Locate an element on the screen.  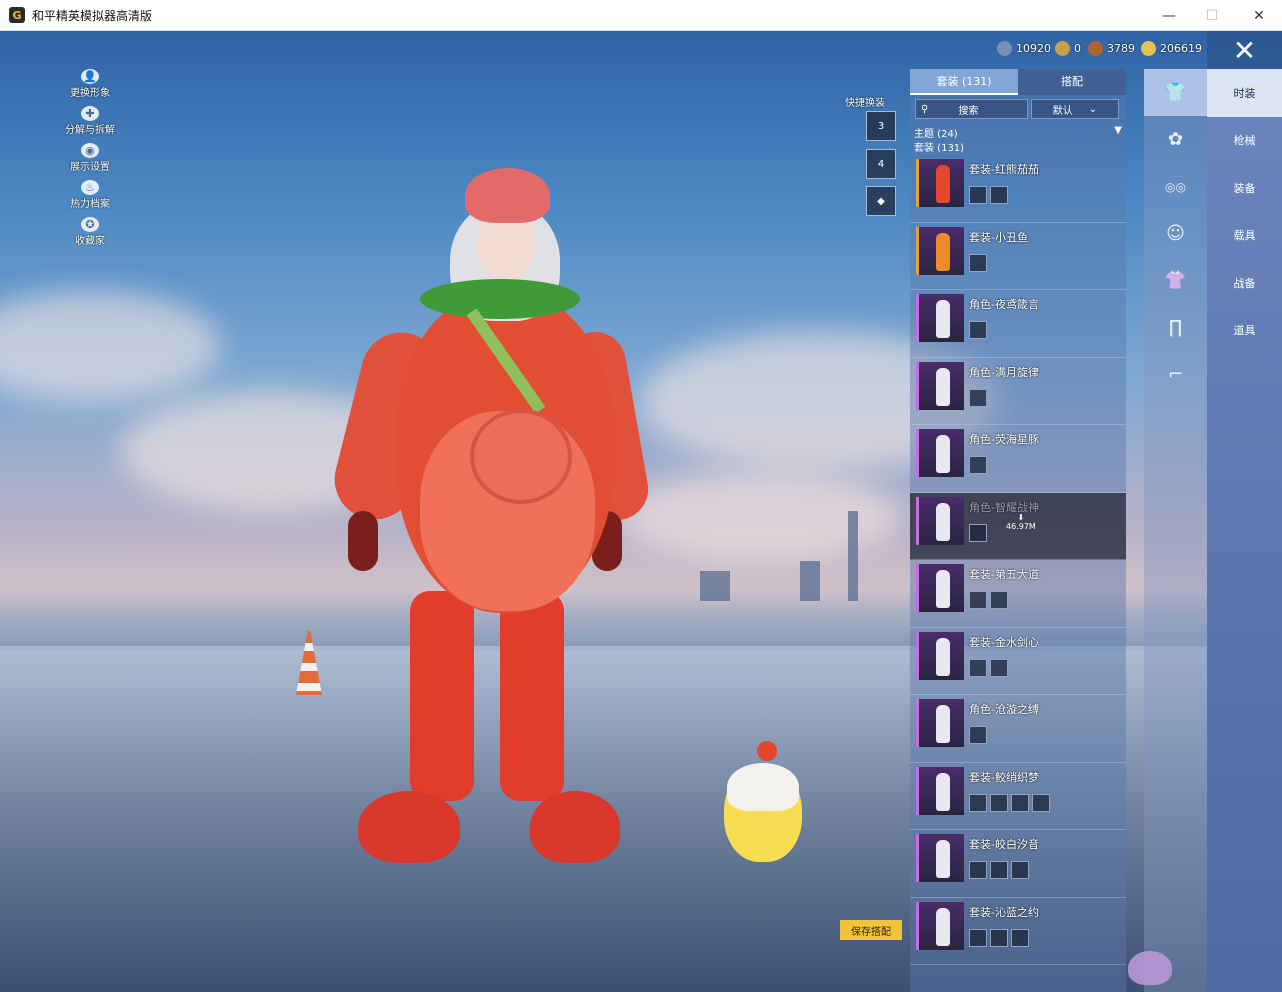
download-indicator: ⬇ 46.97M is located at coordinates (1021, 522).